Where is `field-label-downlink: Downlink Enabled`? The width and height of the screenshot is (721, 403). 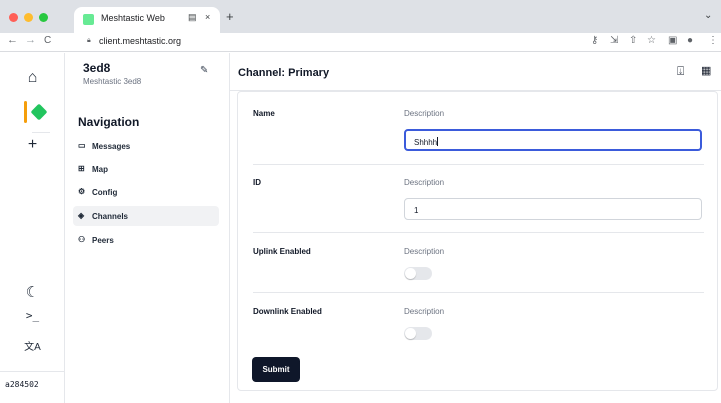
field-label-downlink: Downlink Enabled is located at coordinates (287, 311).